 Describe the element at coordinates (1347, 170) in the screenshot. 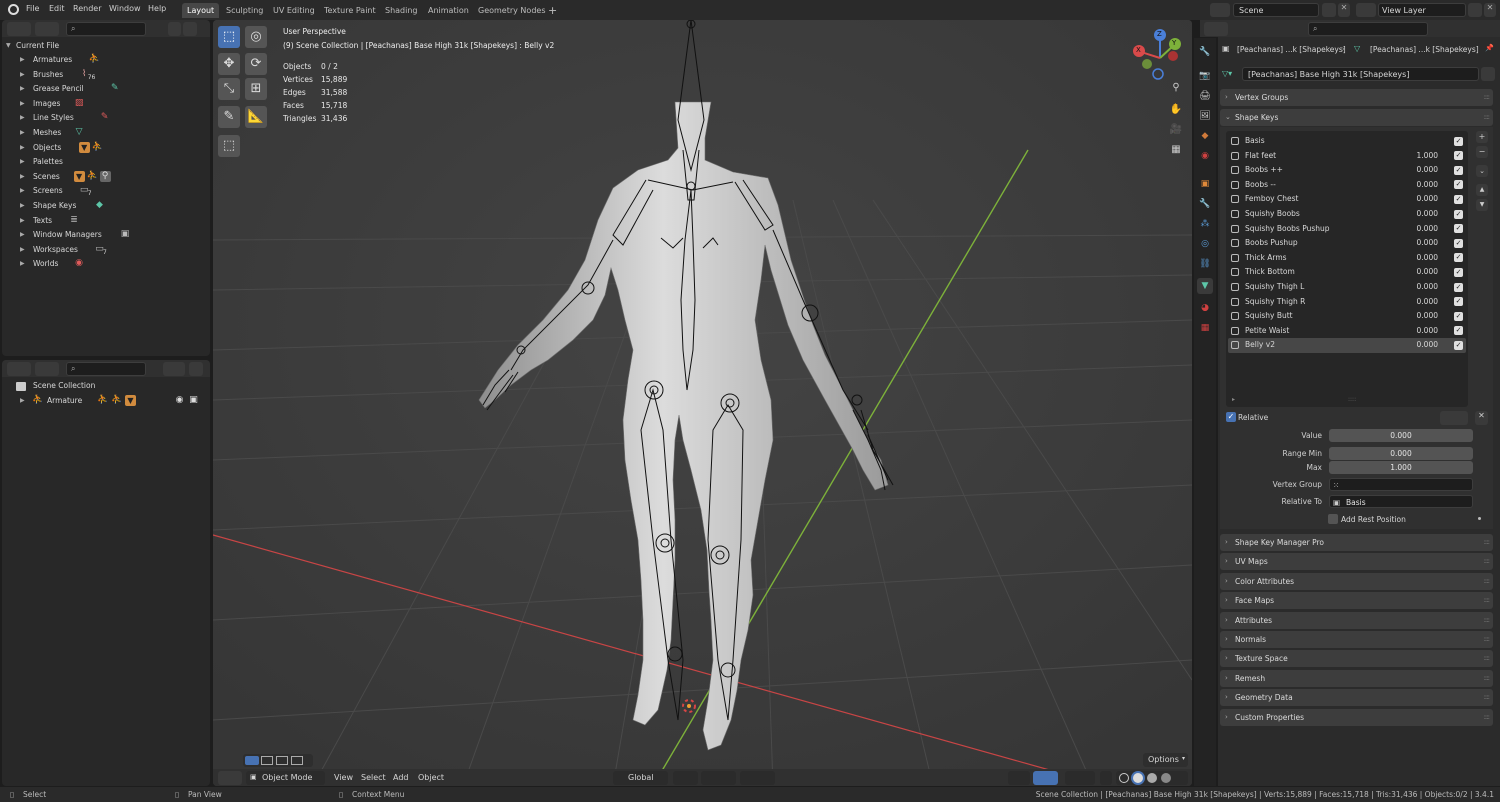

I see `shape-key-row: Boobs ++ 0.000 ✓` at that location.